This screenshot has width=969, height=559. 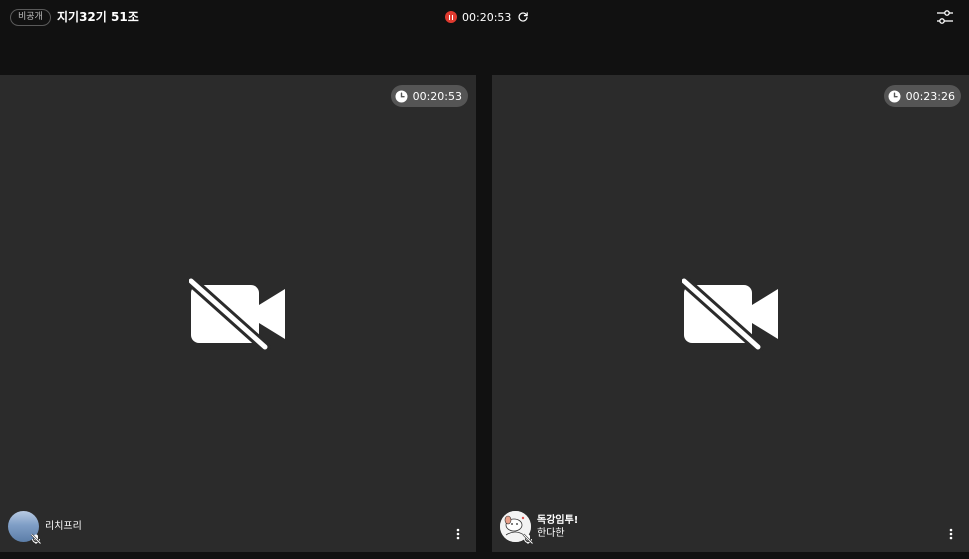 What do you see at coordinates (945, 17) in the screenshot?
I see `settings-sliders-icon` at bounding box center [945, 17].